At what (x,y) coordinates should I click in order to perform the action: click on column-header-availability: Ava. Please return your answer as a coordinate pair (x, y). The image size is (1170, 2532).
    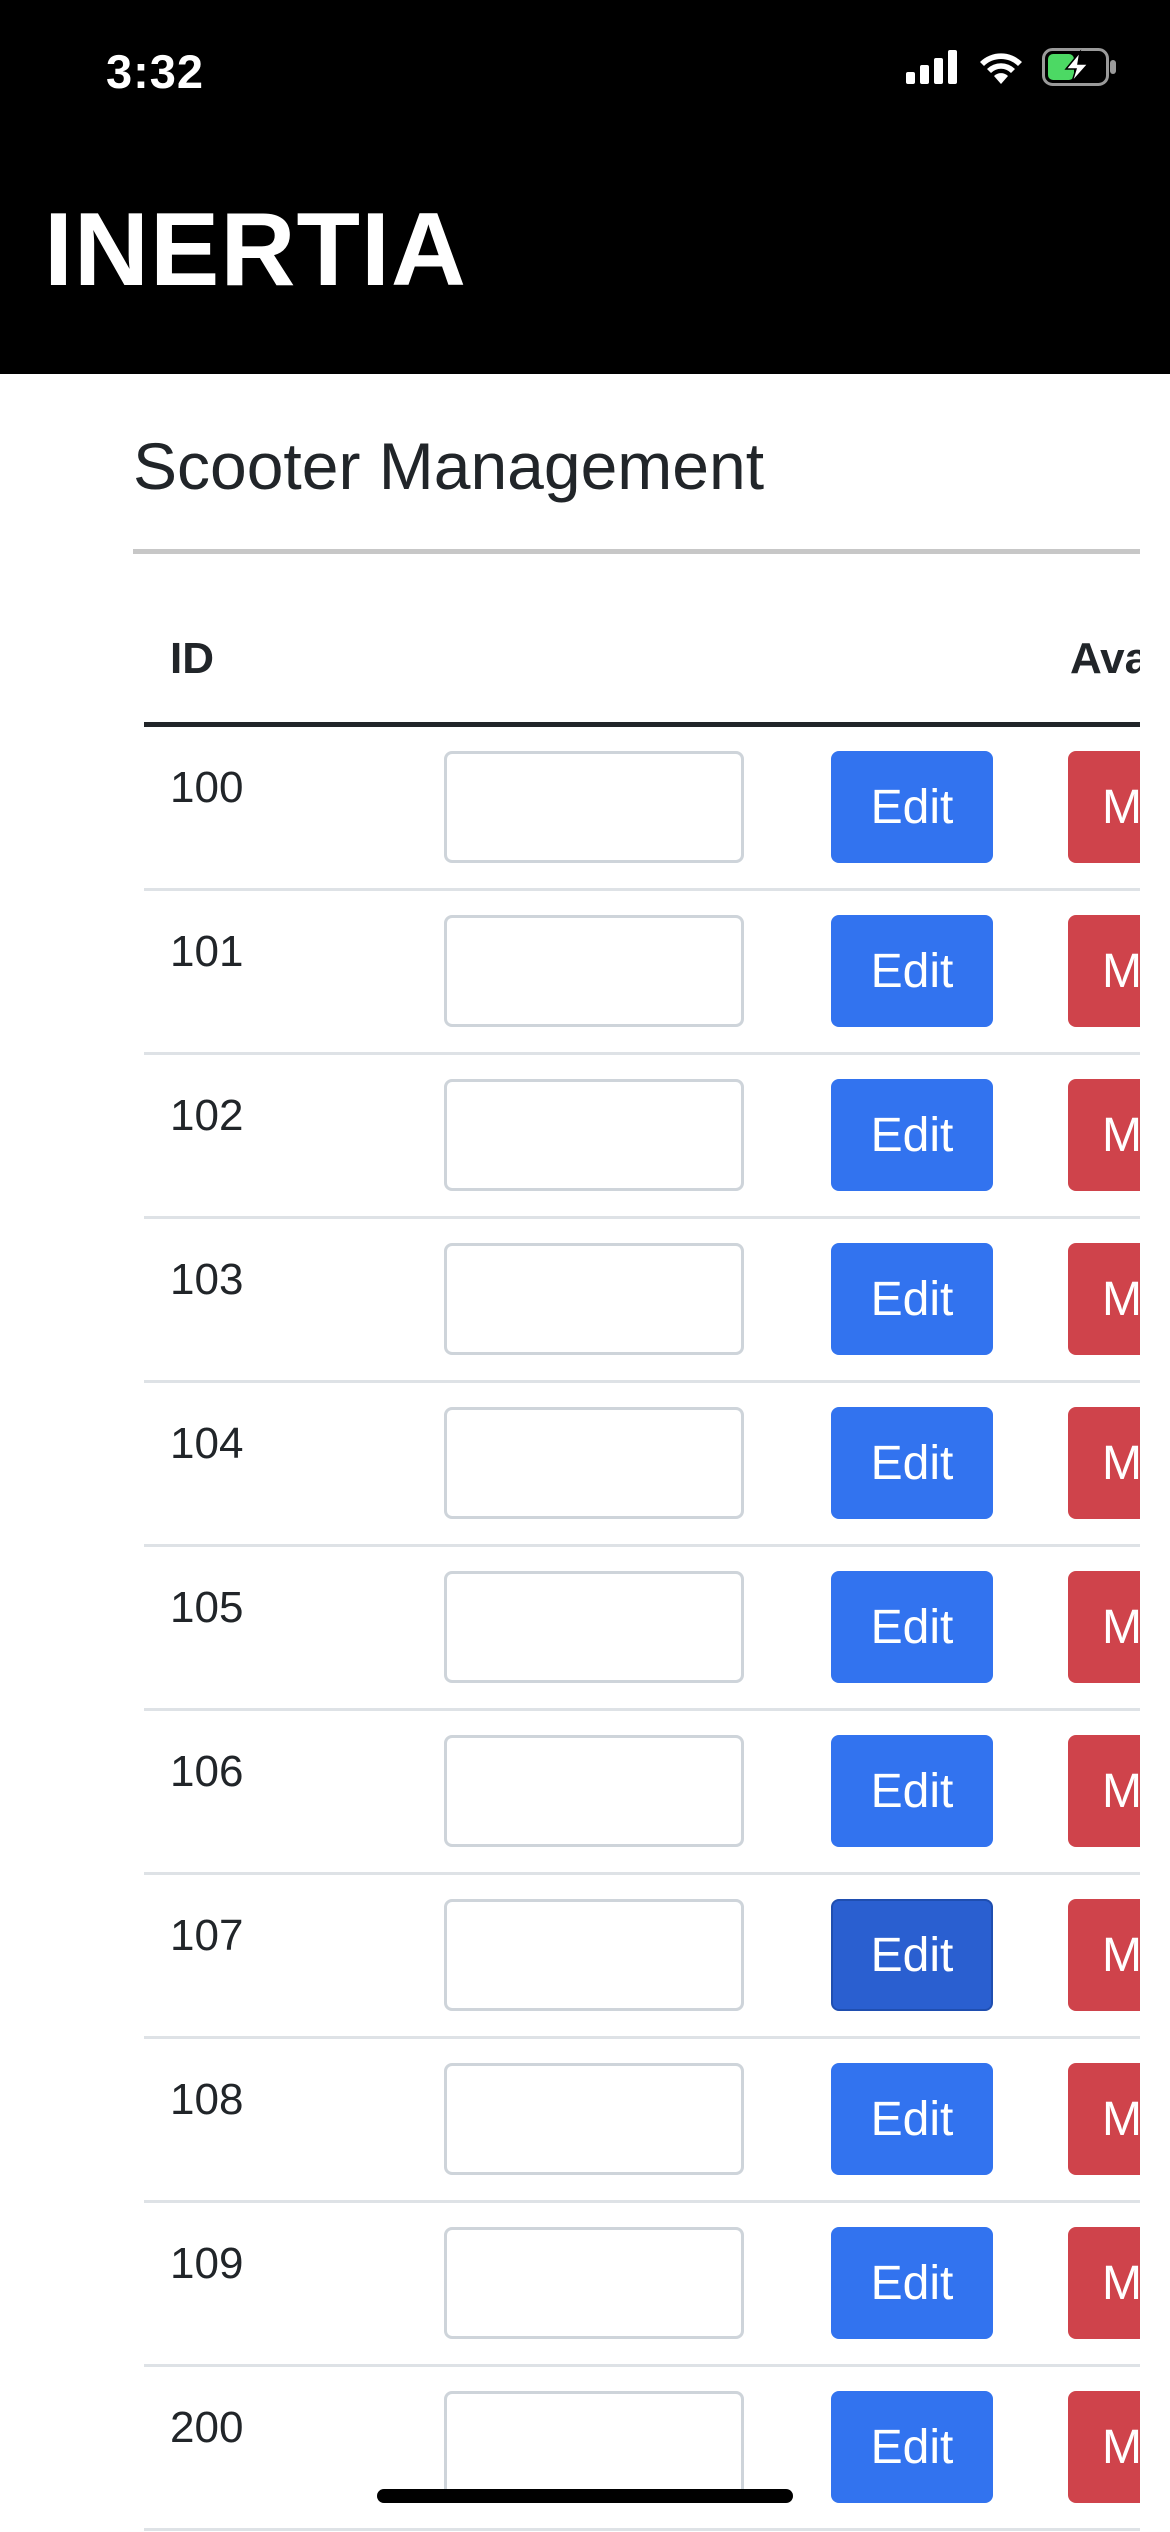
    Looking at the image, I should click on (1105, 658).